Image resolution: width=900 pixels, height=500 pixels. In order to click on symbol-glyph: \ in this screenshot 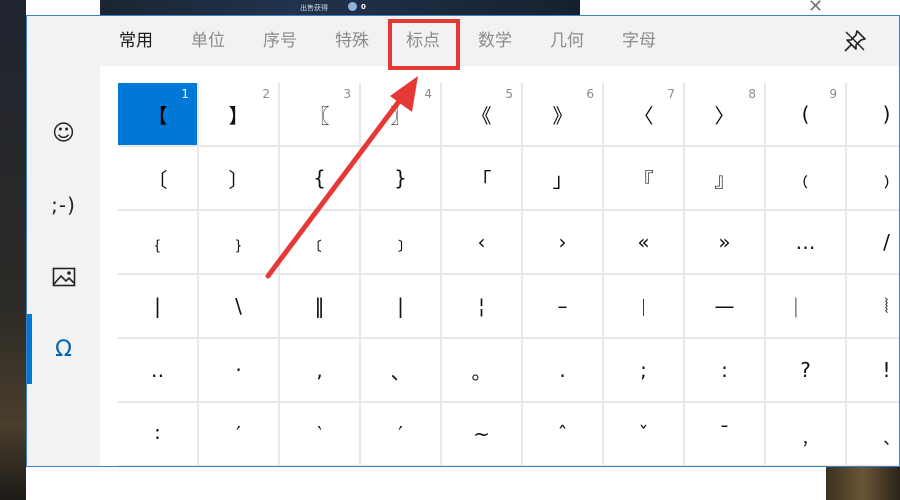, I will do `click(238, 306)`.